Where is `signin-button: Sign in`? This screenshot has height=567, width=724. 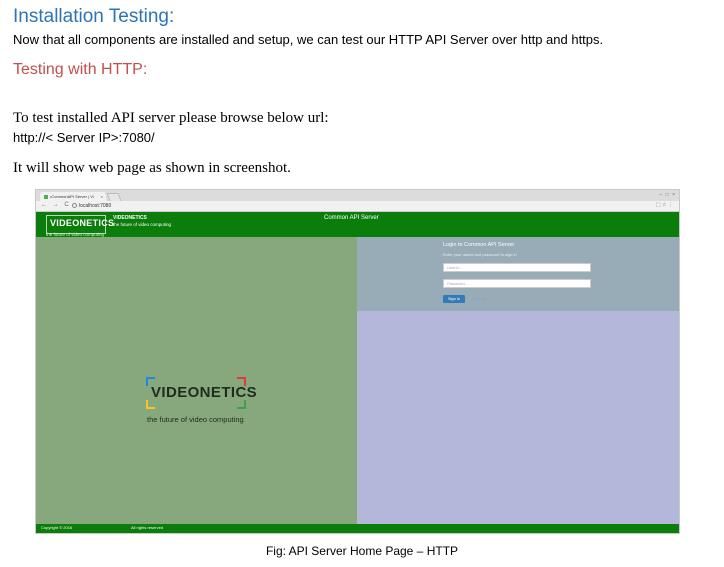
signin-button: Sign in is located at coordinates (454, 299).